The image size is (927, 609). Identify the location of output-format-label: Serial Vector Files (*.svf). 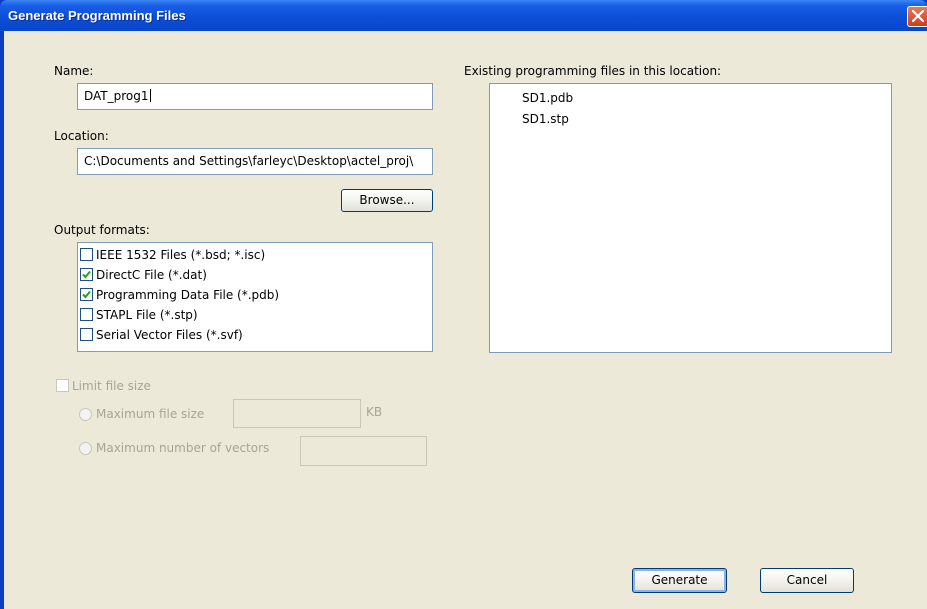
(169, 335).